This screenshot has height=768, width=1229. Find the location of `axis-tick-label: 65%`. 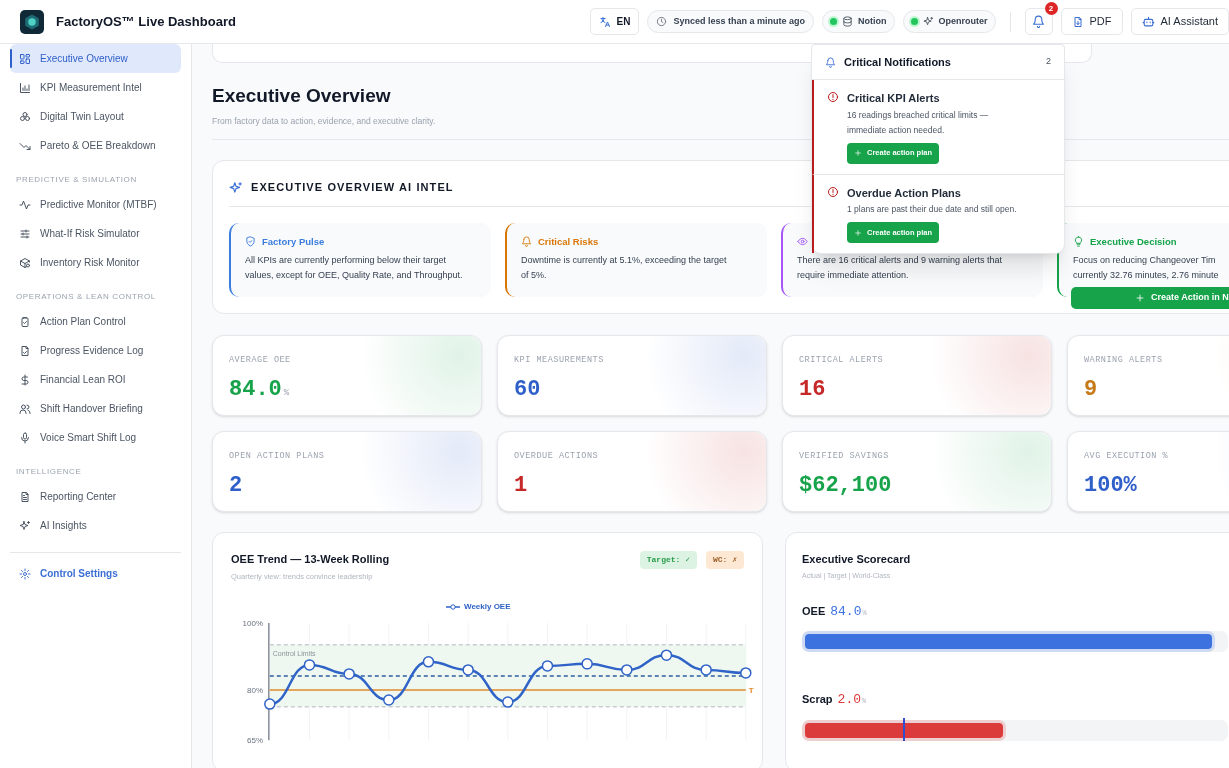

axis-tick-label: 65% is located at coordinates (255, 740).